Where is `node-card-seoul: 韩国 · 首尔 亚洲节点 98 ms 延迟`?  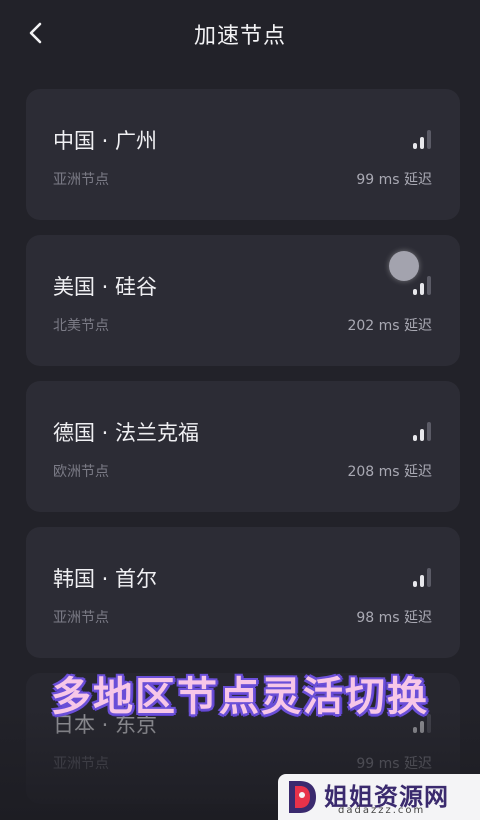 node-card-seoul: 韩国 · 首尔 亚洲节点 98 ms 延迟 is located at coordinates (243, 592).